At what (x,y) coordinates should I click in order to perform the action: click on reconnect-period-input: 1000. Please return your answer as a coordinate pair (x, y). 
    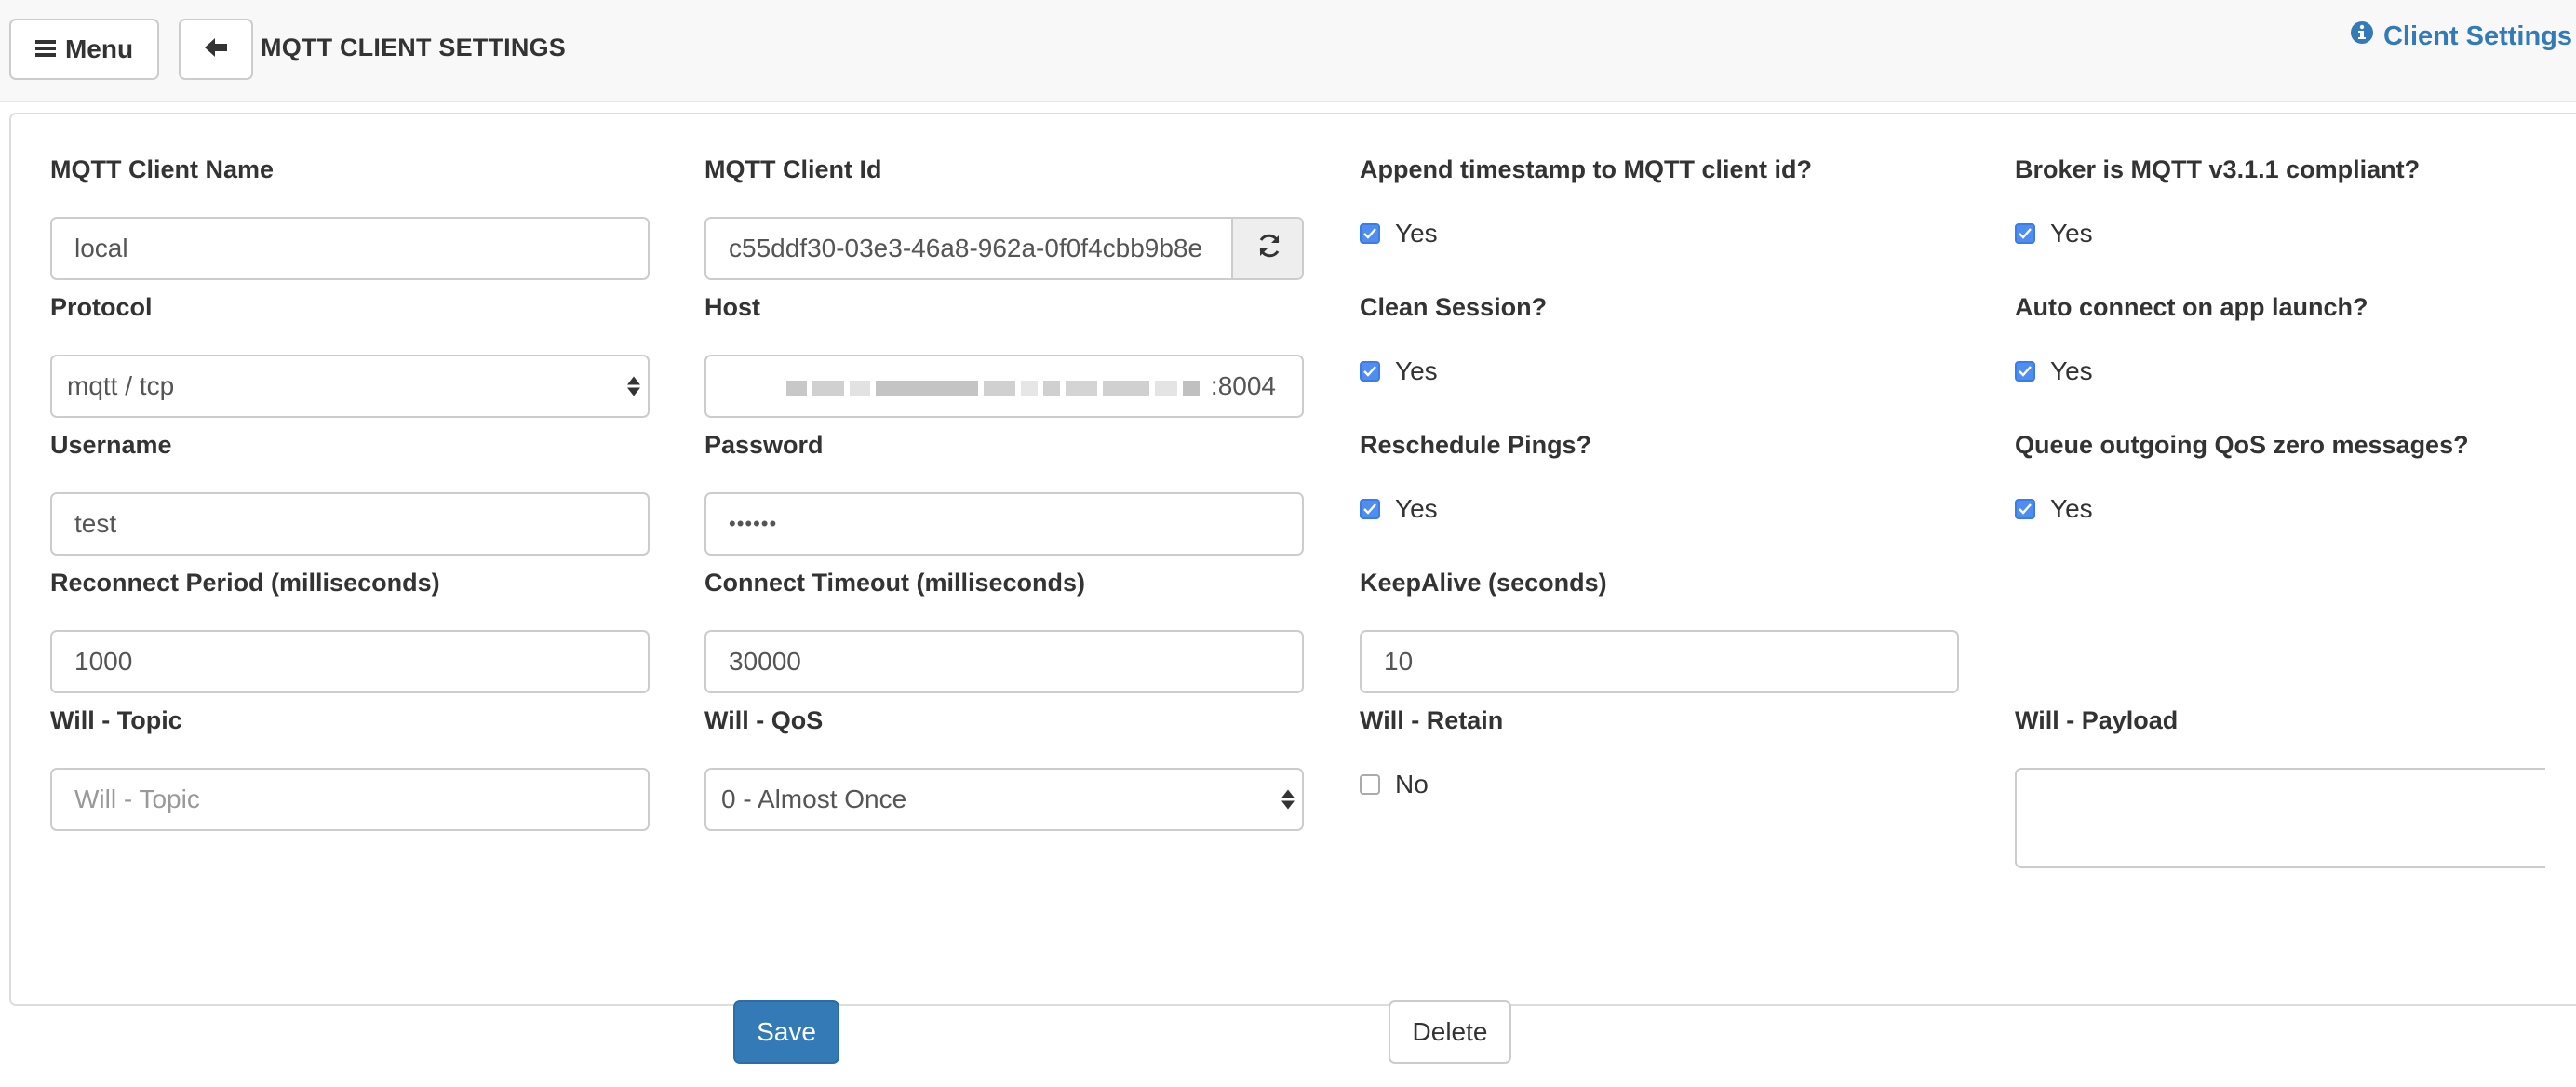
    Looking at the image, I should click on (350, 661).